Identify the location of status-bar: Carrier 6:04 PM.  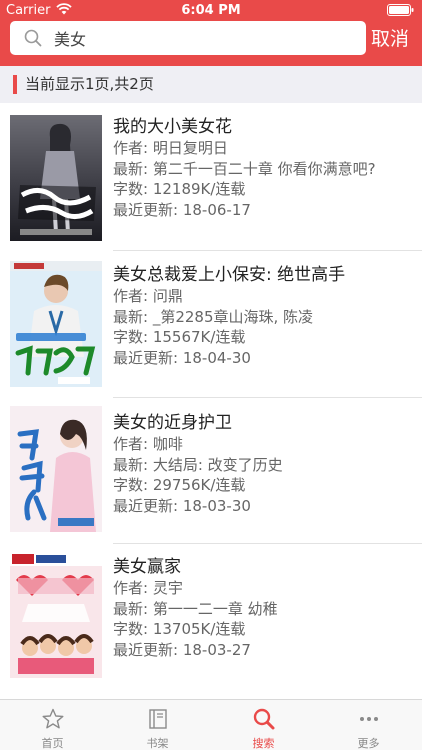
(211, 10).